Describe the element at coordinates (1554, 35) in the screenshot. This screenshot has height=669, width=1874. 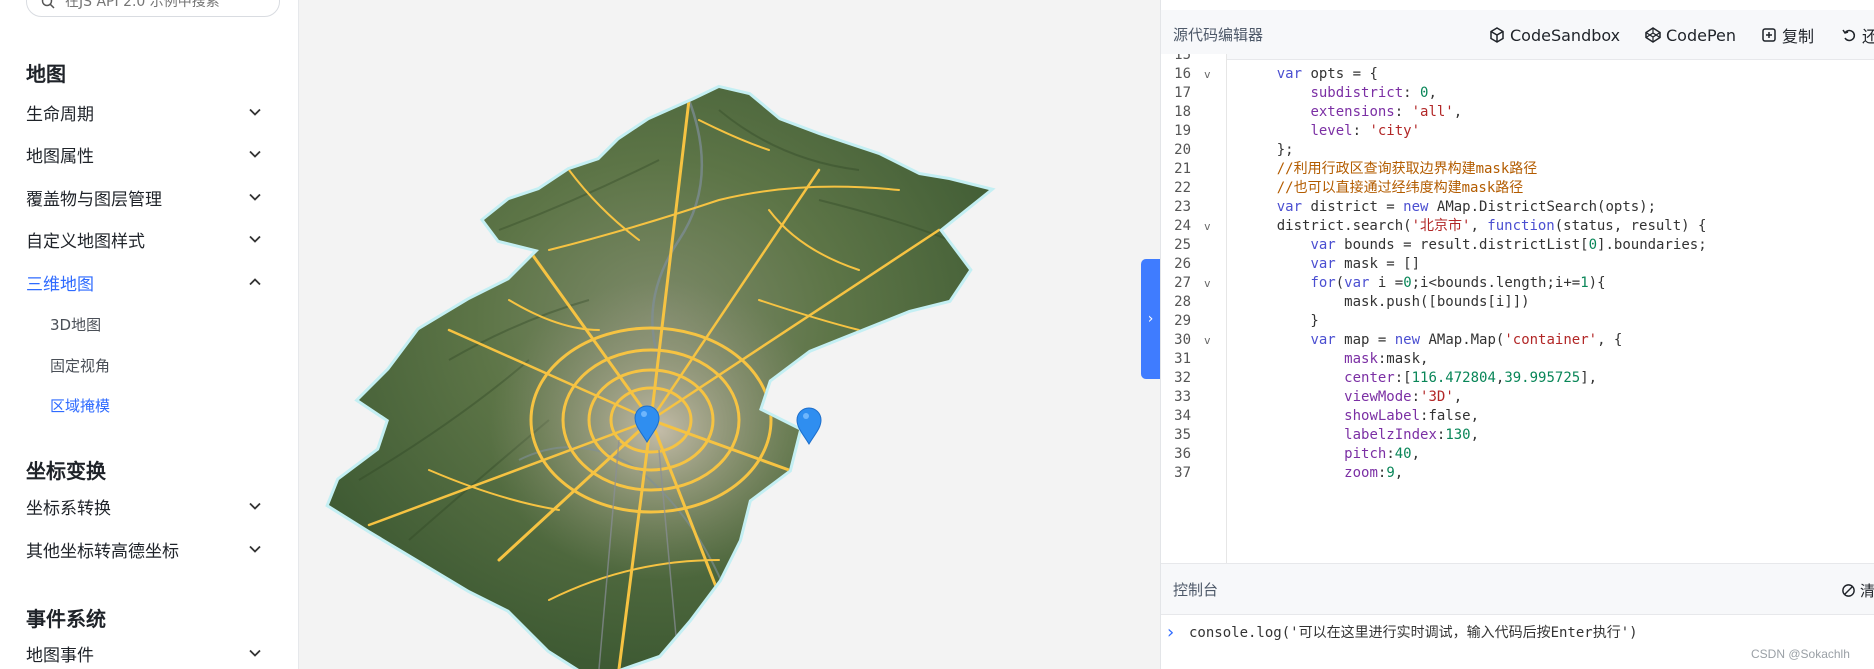
I see `codesandbox-button: CodeSandbox` at that location.